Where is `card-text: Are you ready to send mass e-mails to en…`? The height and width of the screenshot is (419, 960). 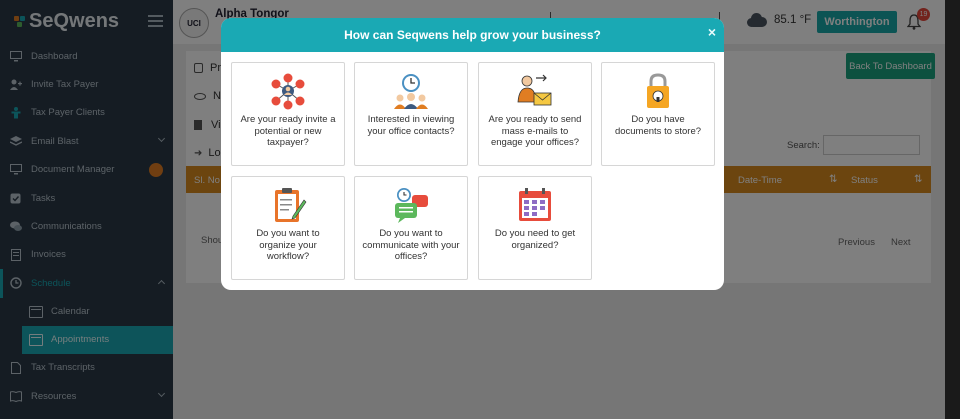
card-text: Are you ready to send mass e-mails to en… is located at coordinates (535, 131).